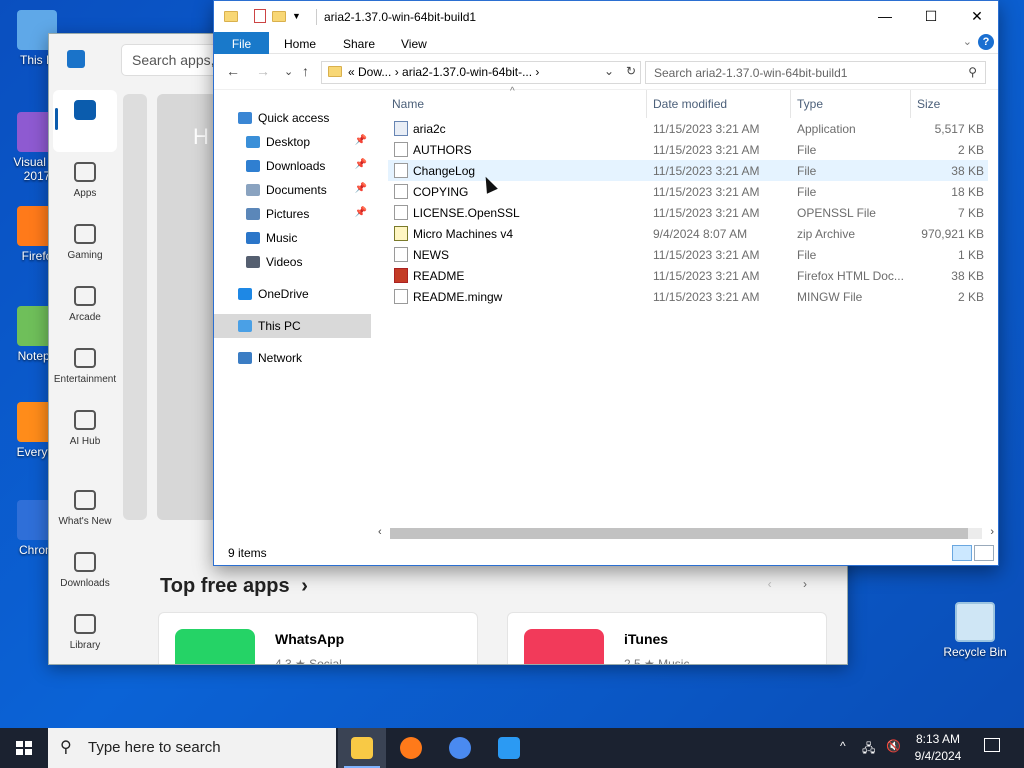 Image resolution: width=1024 pixels, height=768 pixels. What do you see at coordinates (443, 72) in the screenshot?
I see `breadcrumb: « Dow... › aria2-1.37.0-win-64bit-... ›` at bounding box center [443, 72].